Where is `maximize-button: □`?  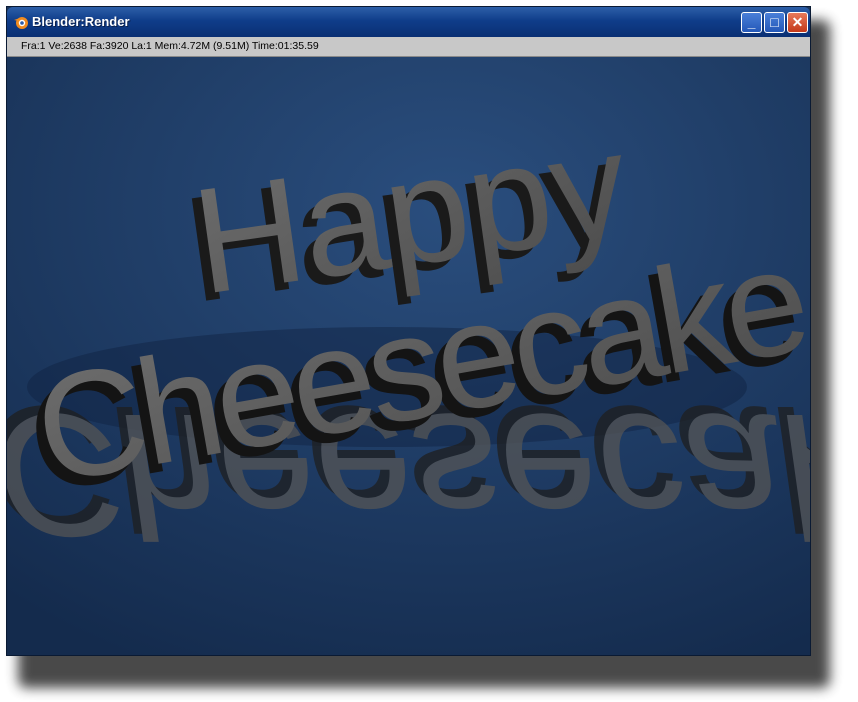
maximize-button: □ is located at coordinates (774, 22).